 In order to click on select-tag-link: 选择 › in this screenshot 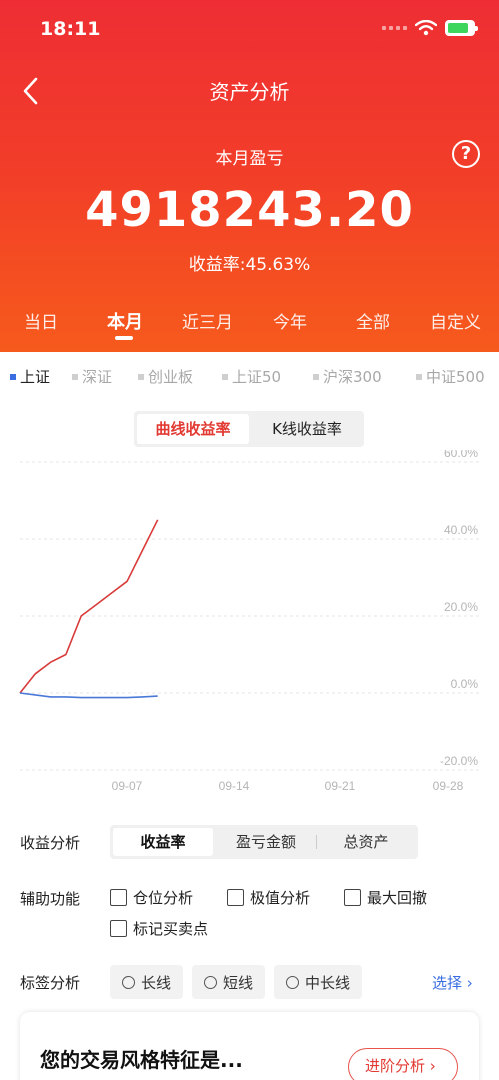, I will do `click(452, 982)`.